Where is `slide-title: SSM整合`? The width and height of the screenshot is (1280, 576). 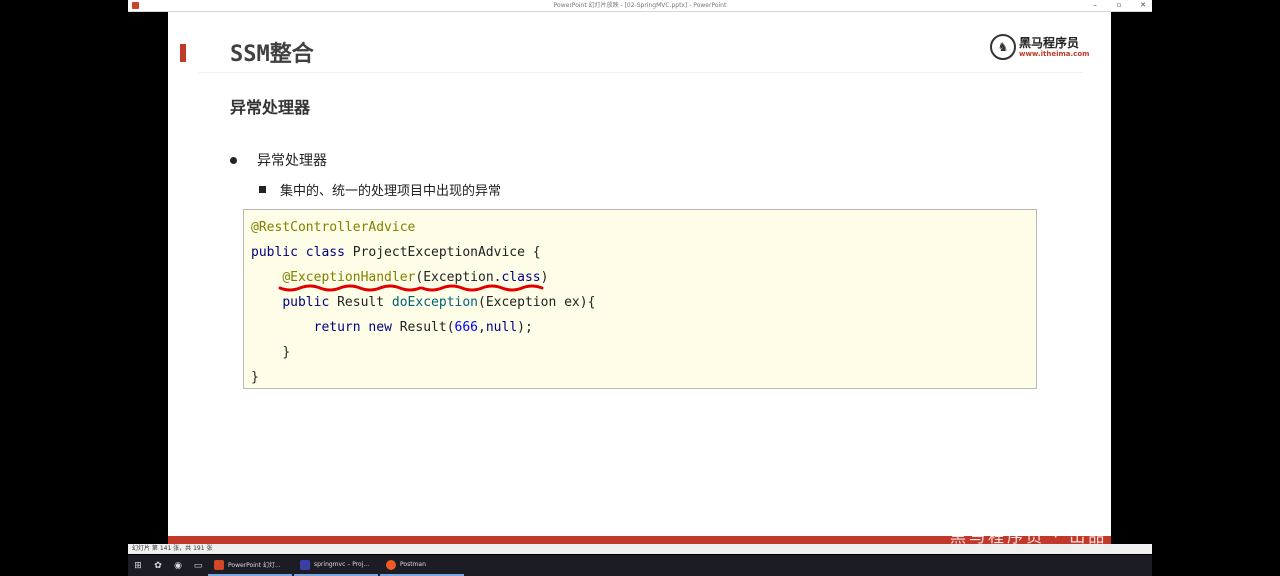 slide-title: SSM整合 is located at coordinates (272, 54).